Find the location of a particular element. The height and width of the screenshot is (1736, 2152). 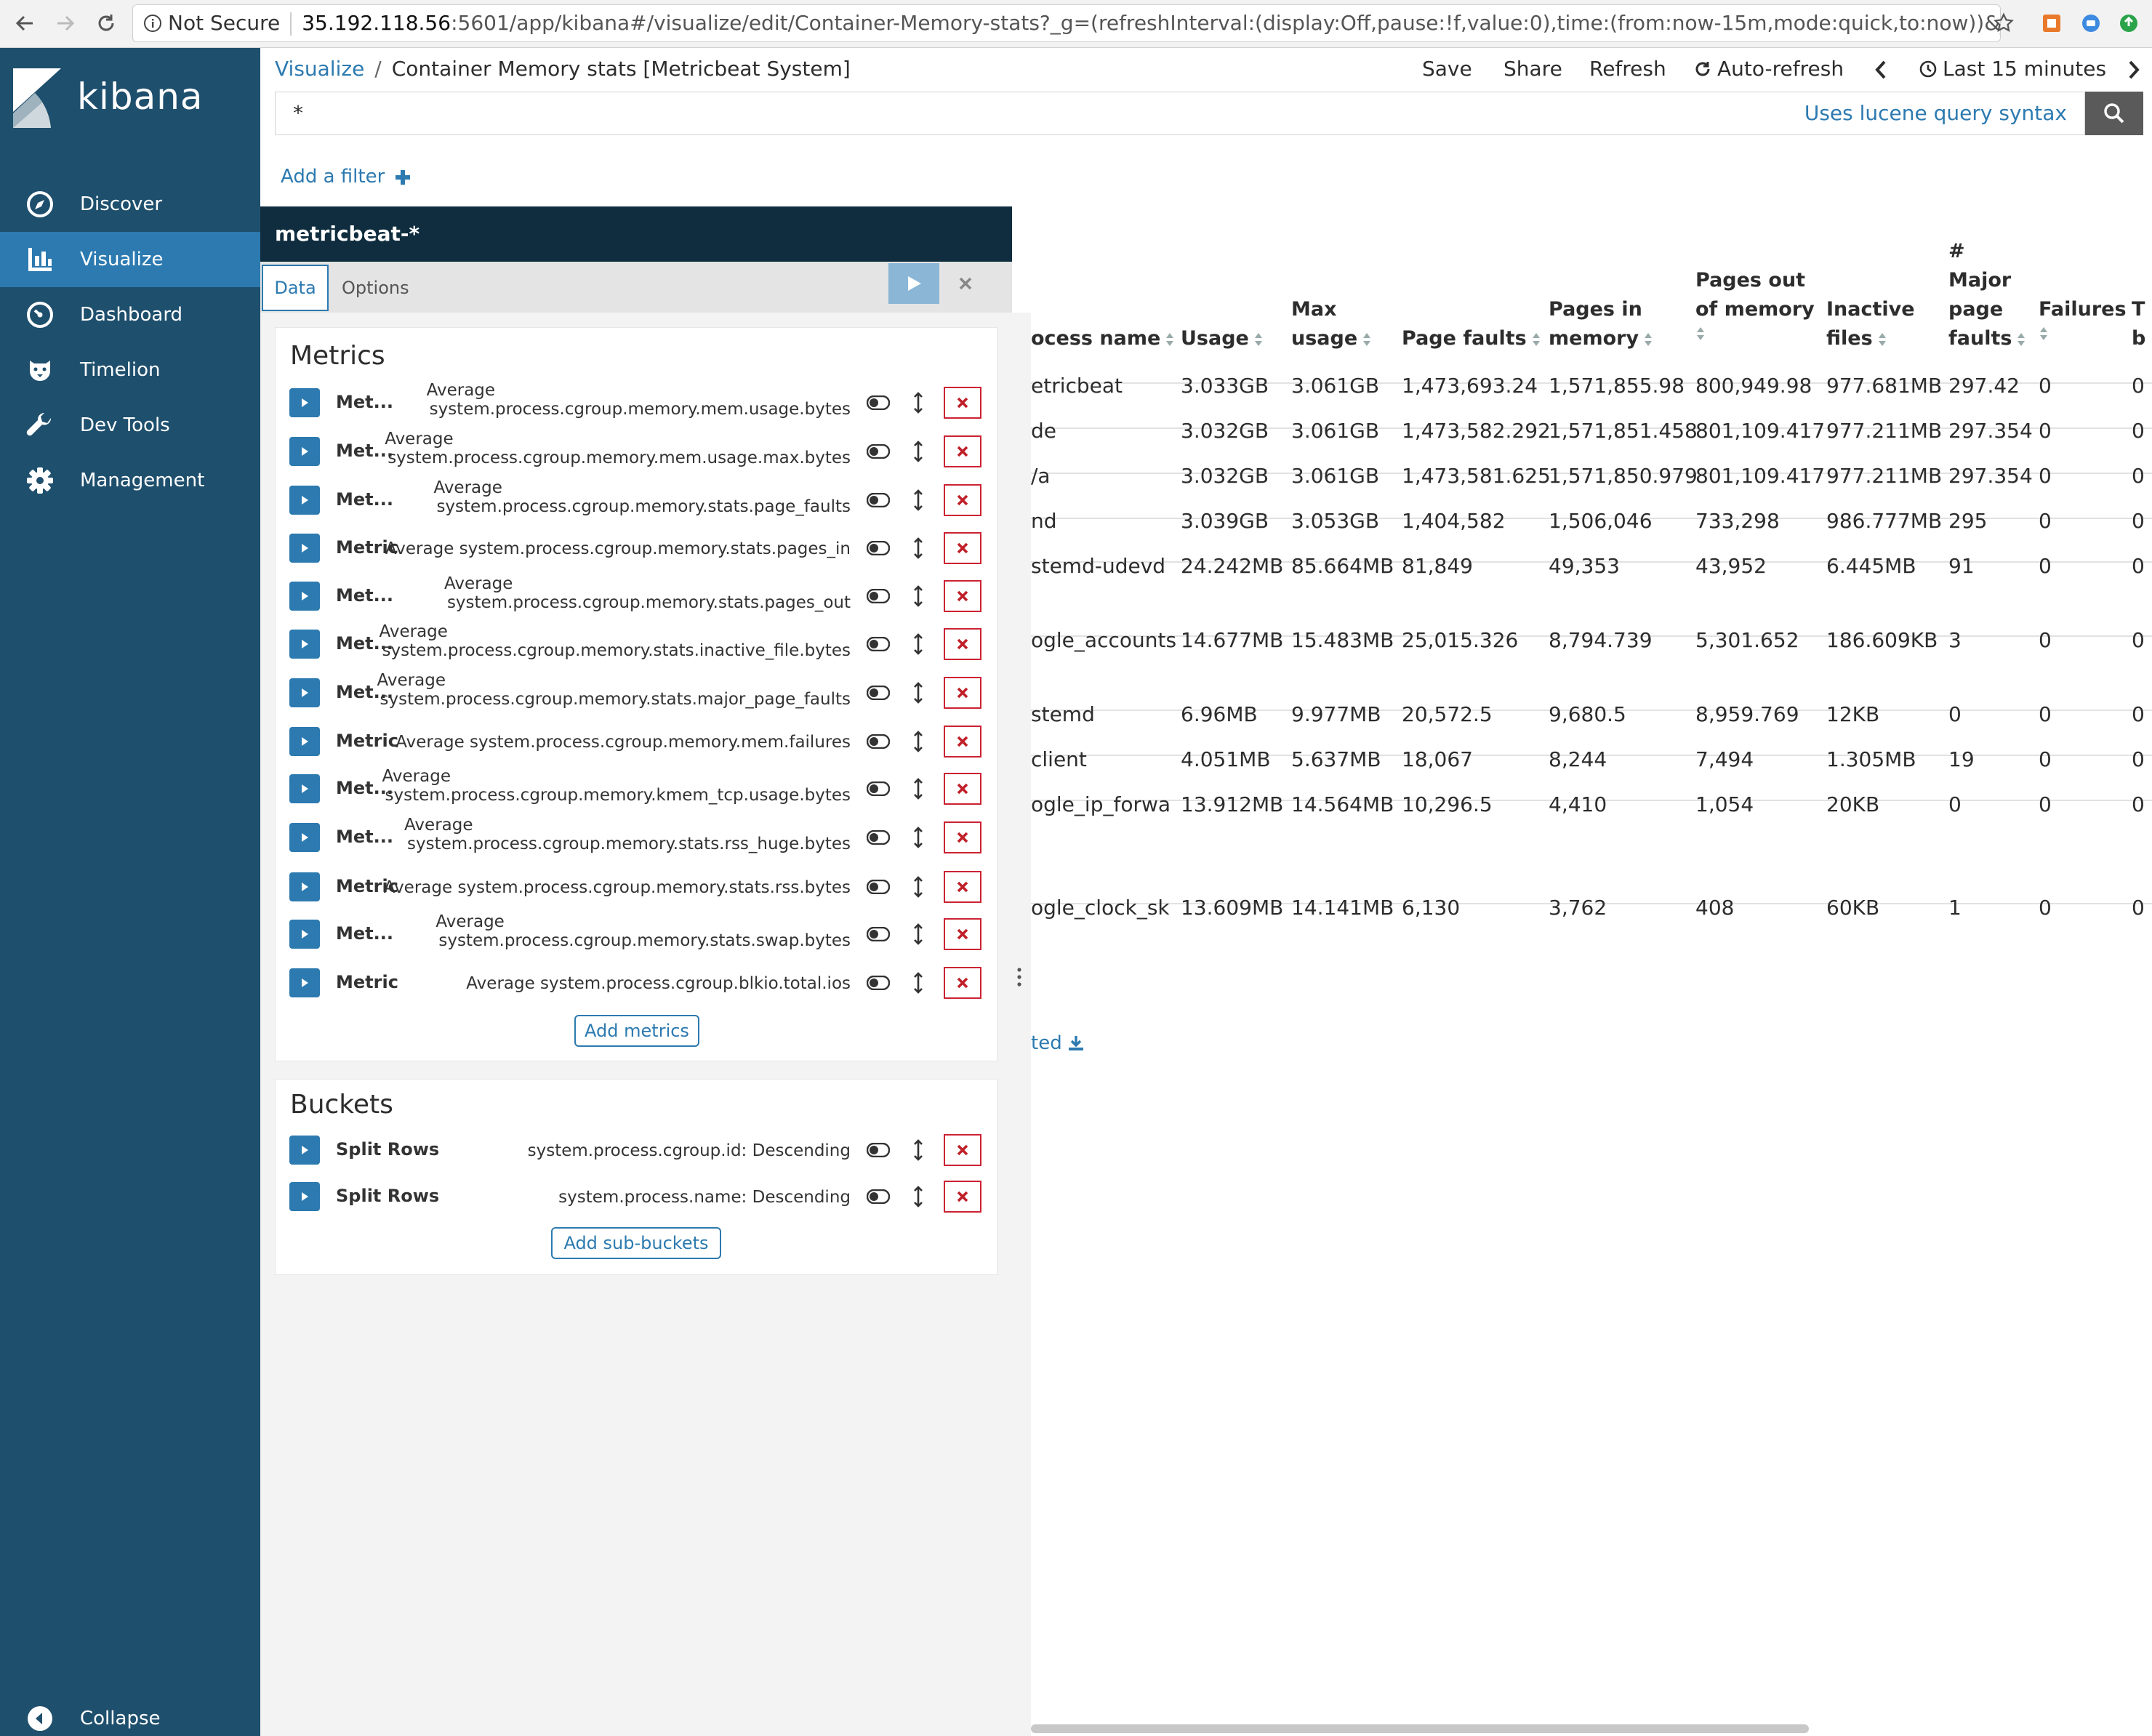

sidebar-item-dev-tools: Dev Tools is located at coordinates (130, 425).